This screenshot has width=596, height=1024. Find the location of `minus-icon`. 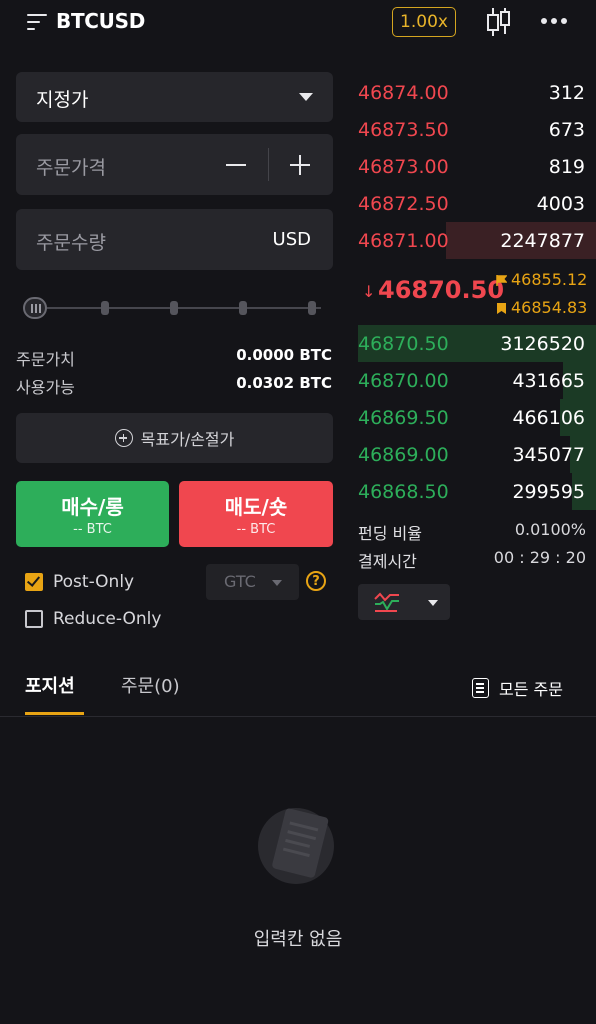

minus-icon is located at coordinates (236, 165).